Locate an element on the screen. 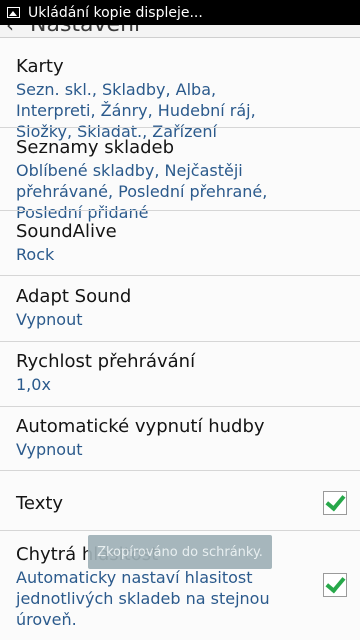 Image resolution: width=360 pixels, height=640 pixels. smart-volume-checkbox is located at coordinates (335, 585).